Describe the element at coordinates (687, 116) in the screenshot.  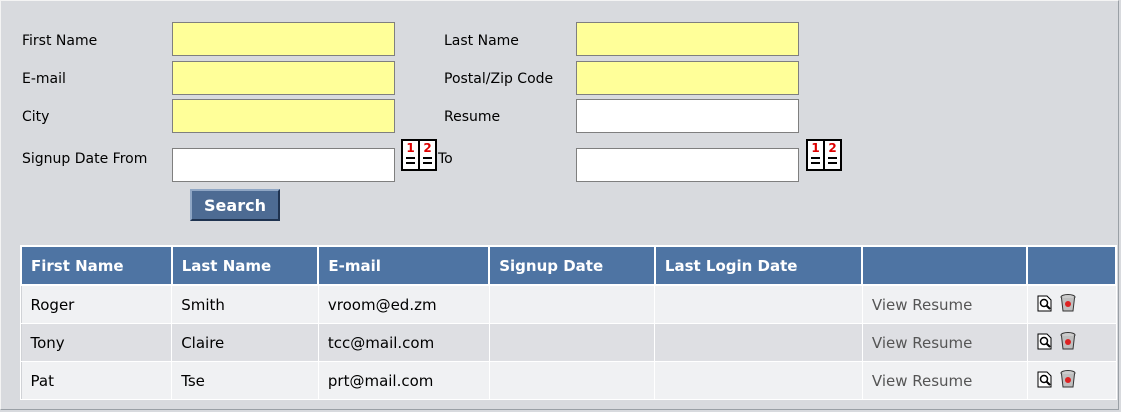
I see `resume-input` at that location.